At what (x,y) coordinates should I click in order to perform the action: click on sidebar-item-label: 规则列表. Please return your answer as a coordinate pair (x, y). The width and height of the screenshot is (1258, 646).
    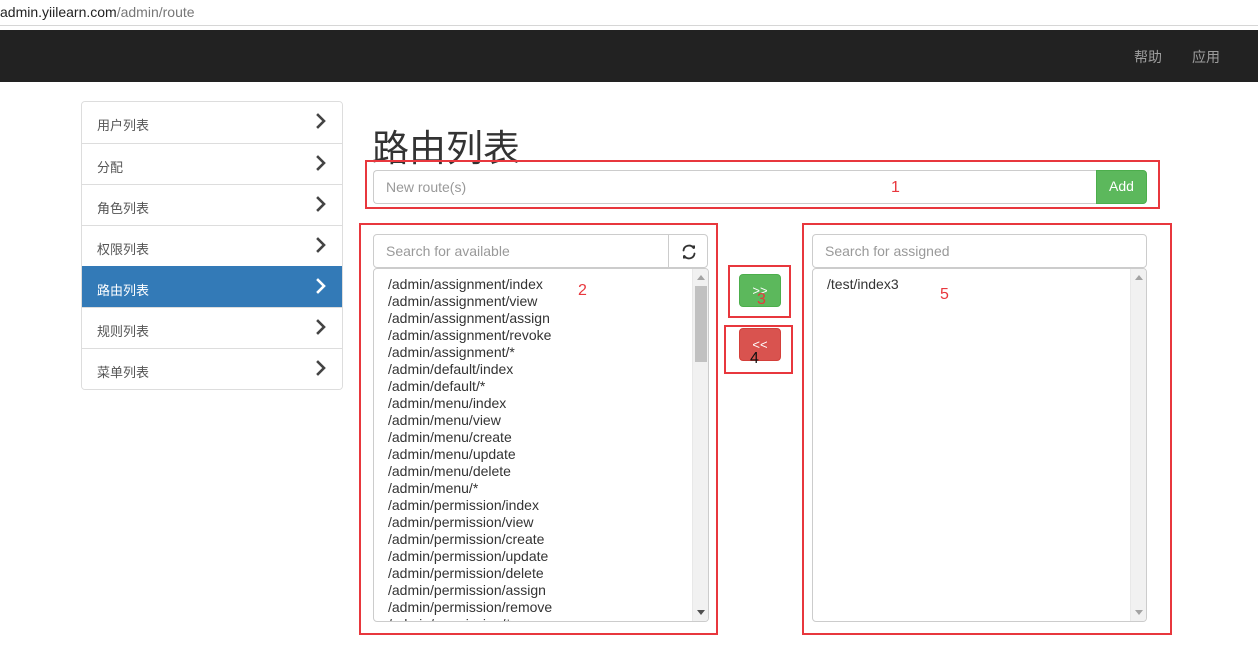
    Looking at the image, I should click on (123, 331).